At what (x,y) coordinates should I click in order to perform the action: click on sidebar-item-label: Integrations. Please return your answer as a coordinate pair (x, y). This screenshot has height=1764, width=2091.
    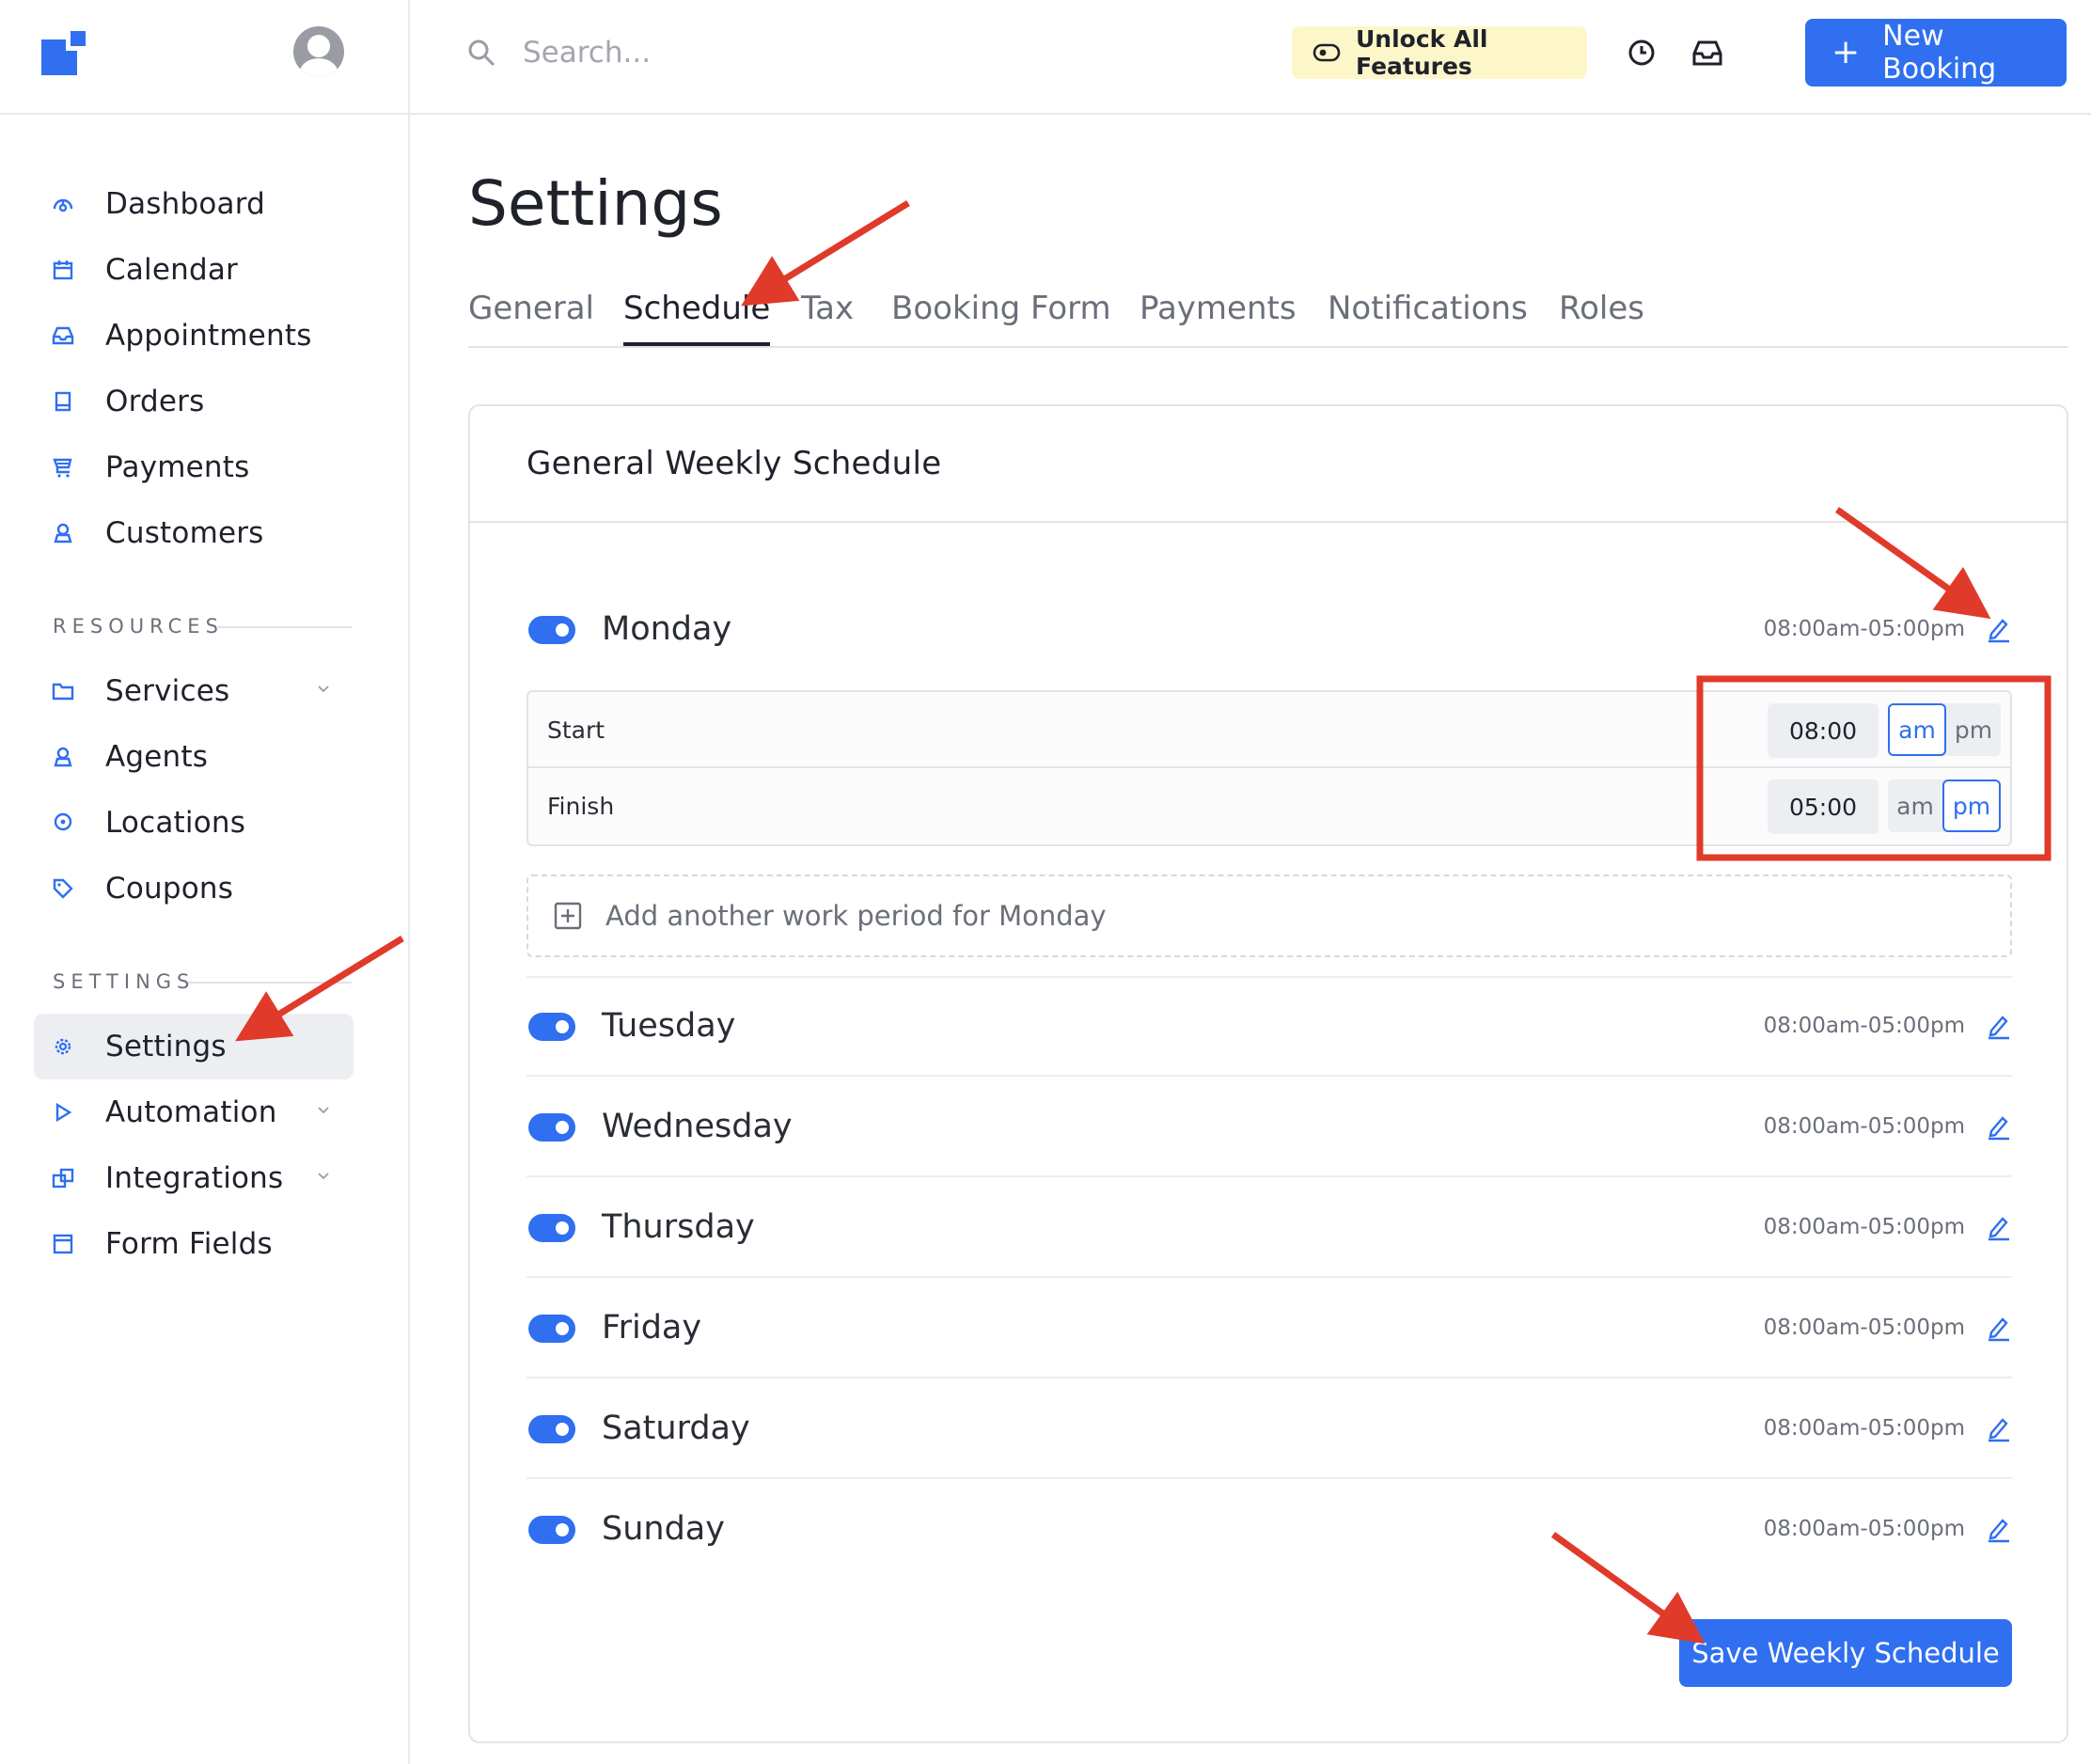
    Looking at the image, I should click on (195, 1178).